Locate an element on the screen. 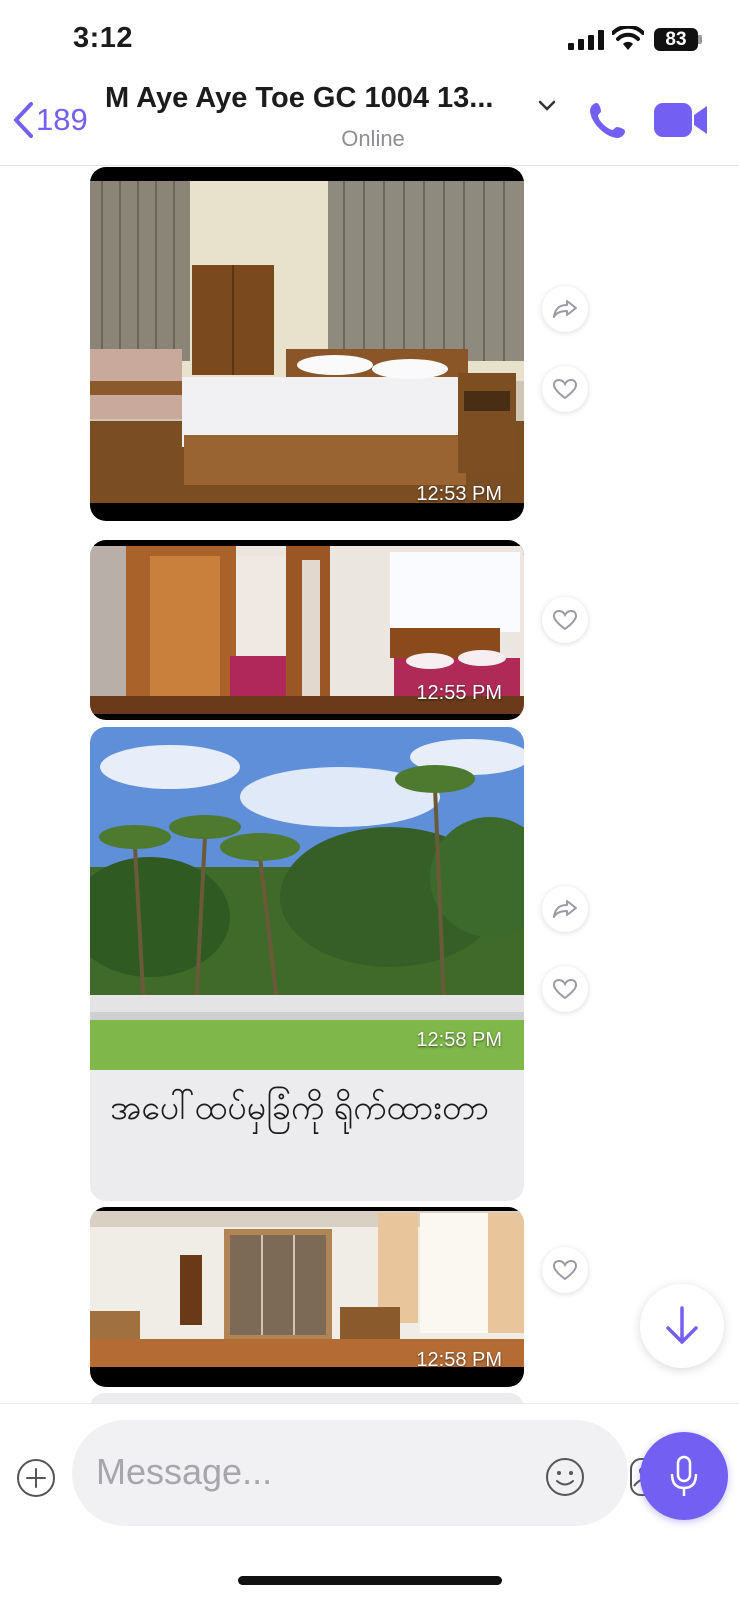 Image resolution: width=739 pixels, height=1600 pixels. chat-info: M Aye Aye Toe GC 1004 13... Online is located at coordinates (335, 116).